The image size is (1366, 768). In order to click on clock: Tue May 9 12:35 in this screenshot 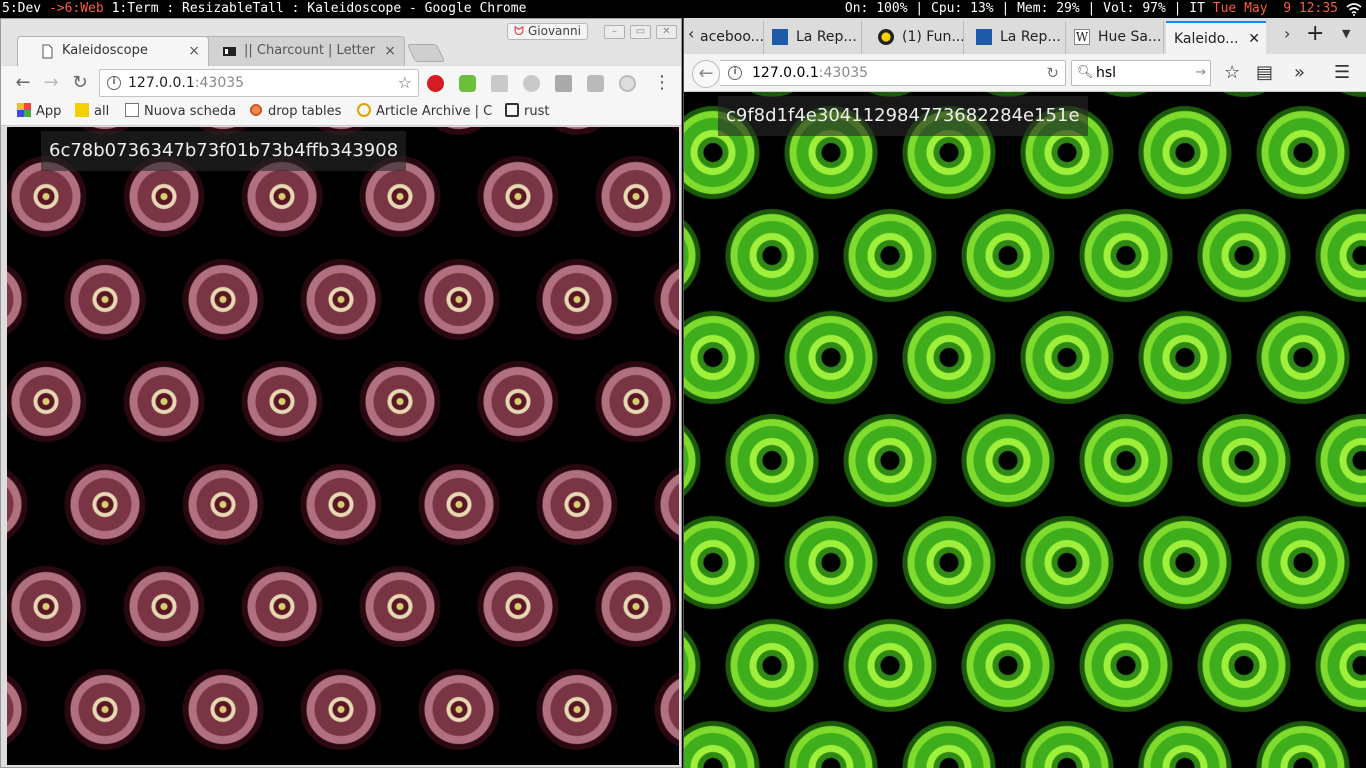, I will do `click(1275, 8)`.